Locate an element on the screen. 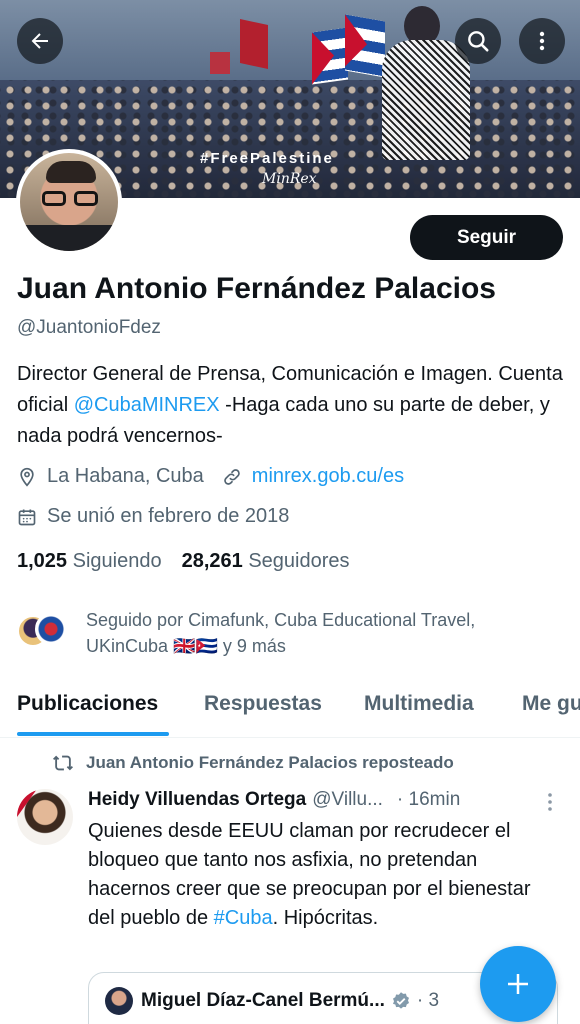 The image size is (580, 1024). followers-stat: 28,261 Seguidores is located at coordinates (266, 561).